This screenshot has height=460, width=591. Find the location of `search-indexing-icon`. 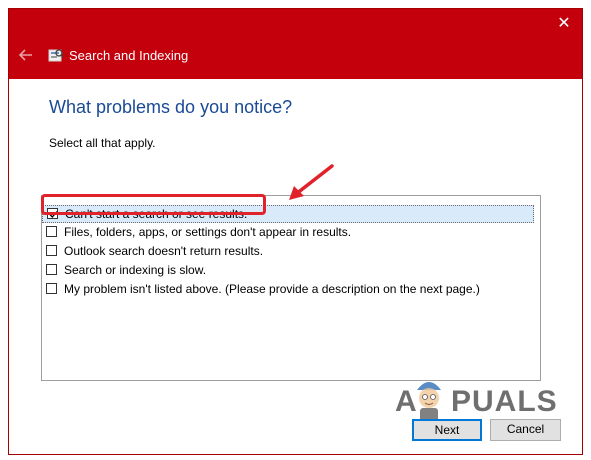

search-indexing-icon is located at coordinates (56, 55).